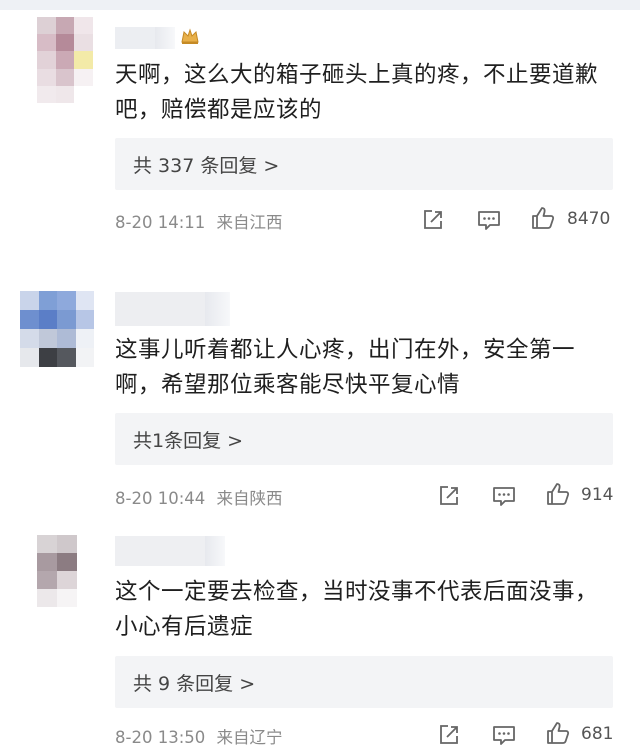 This screenshot has height=748, width=640. I want to click on comment-meta: 8-20 10:44 来自陕西, so click(199, 497).